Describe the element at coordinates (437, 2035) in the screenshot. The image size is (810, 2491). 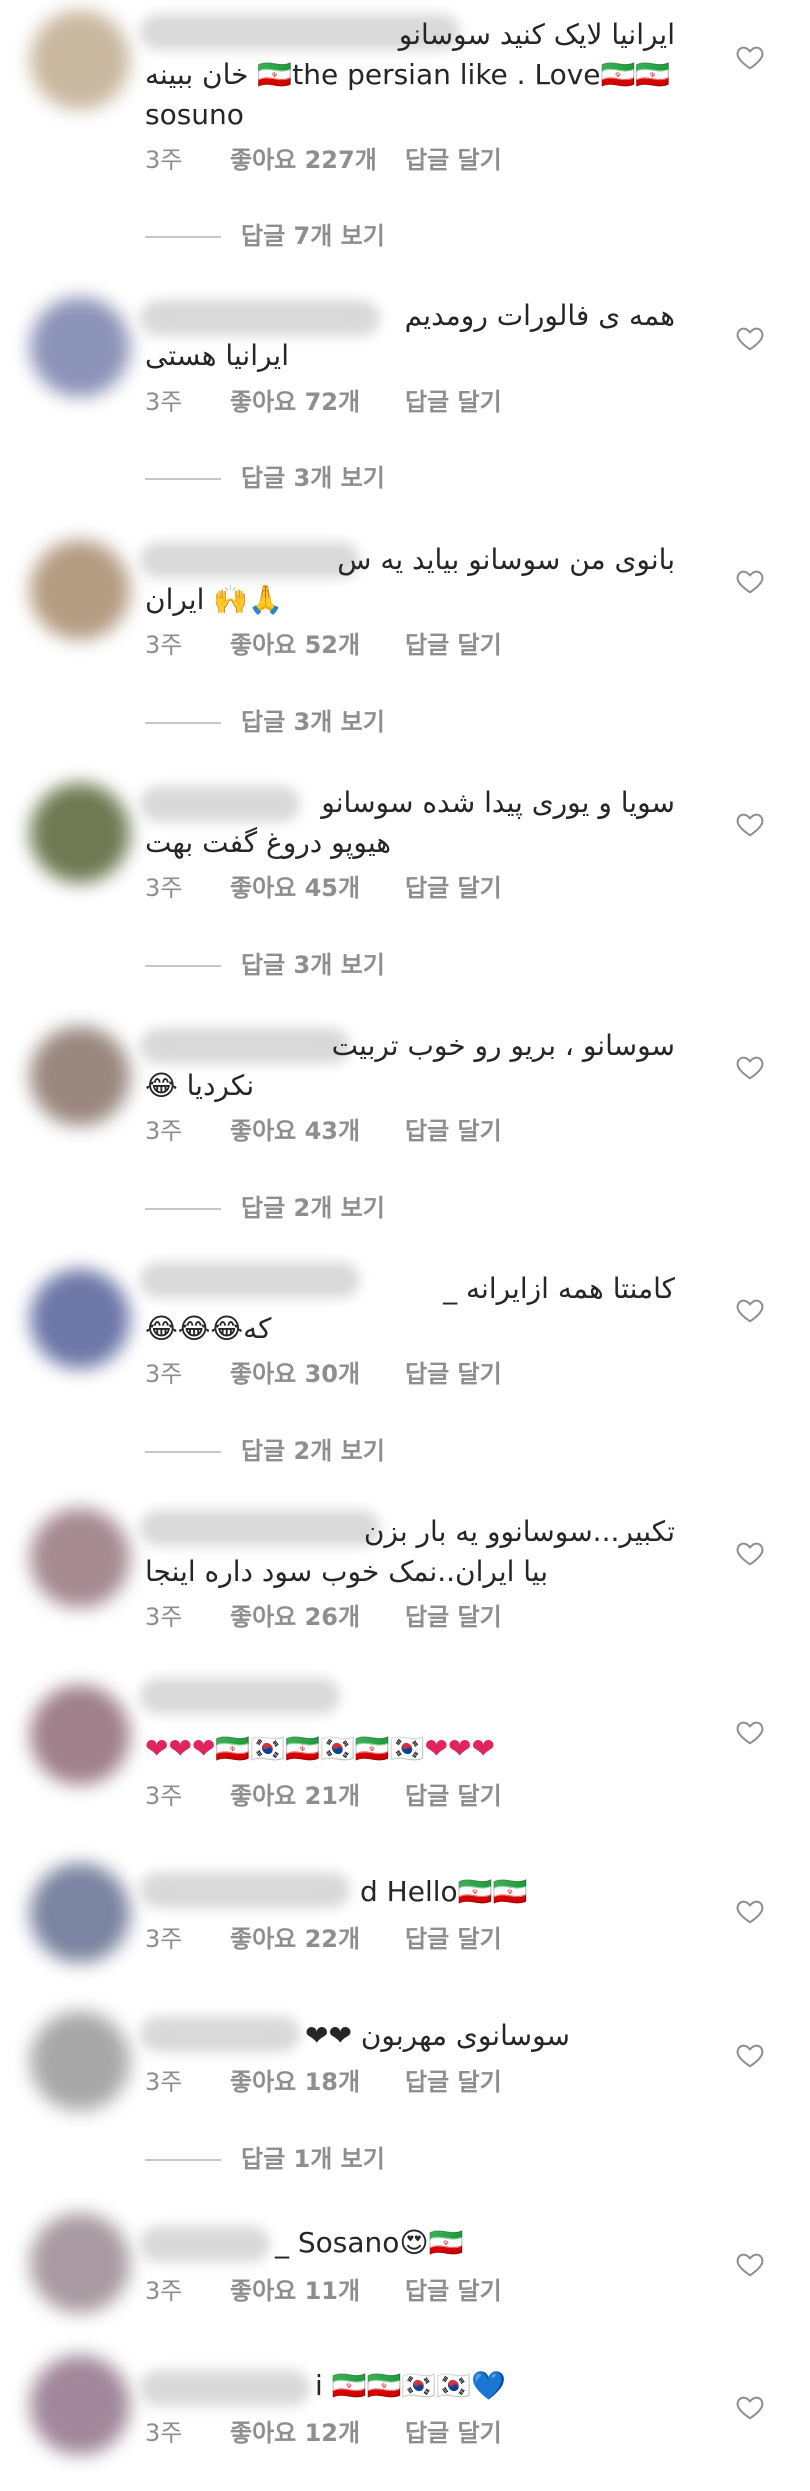
I see `comment-text: سوسانوی مهربون ❤❤` at that location.